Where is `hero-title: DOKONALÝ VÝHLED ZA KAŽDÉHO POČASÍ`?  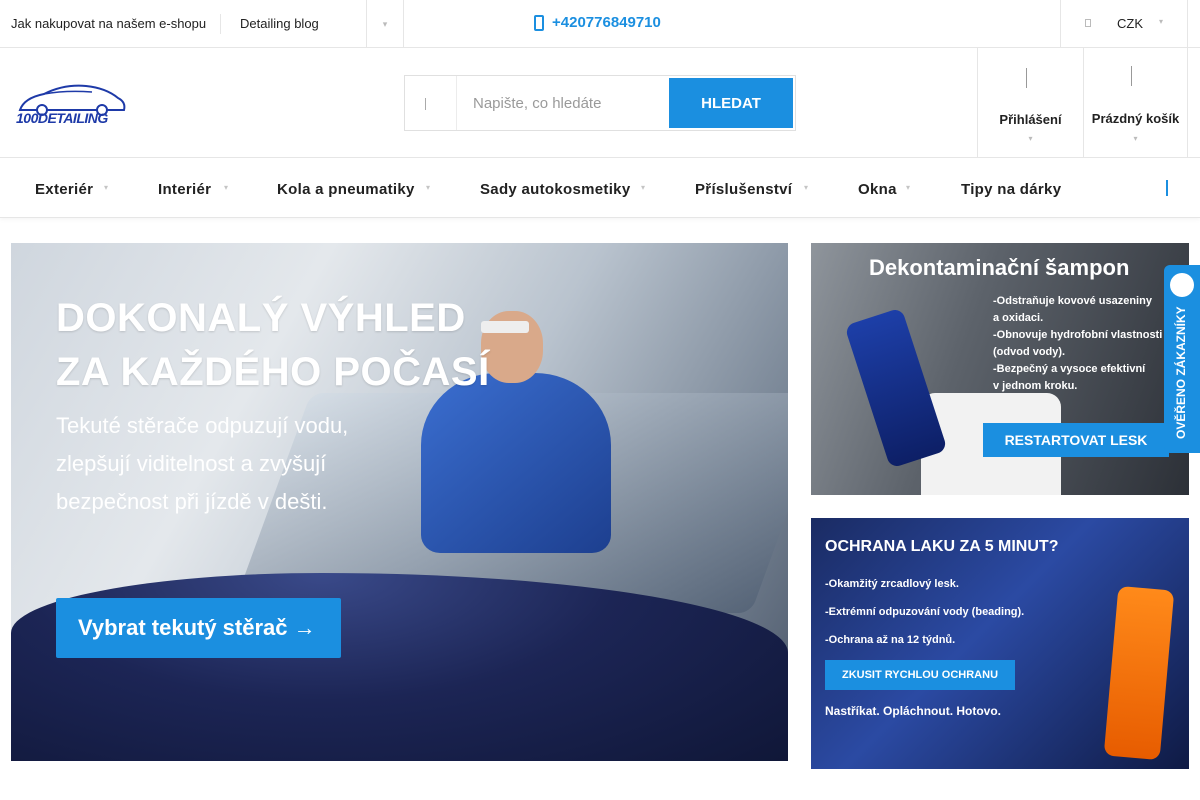
hero-title: DOKONALÝ VÝHLED ZA KAŽDÉHO POČASÍ is located at coordinates (273, 345).